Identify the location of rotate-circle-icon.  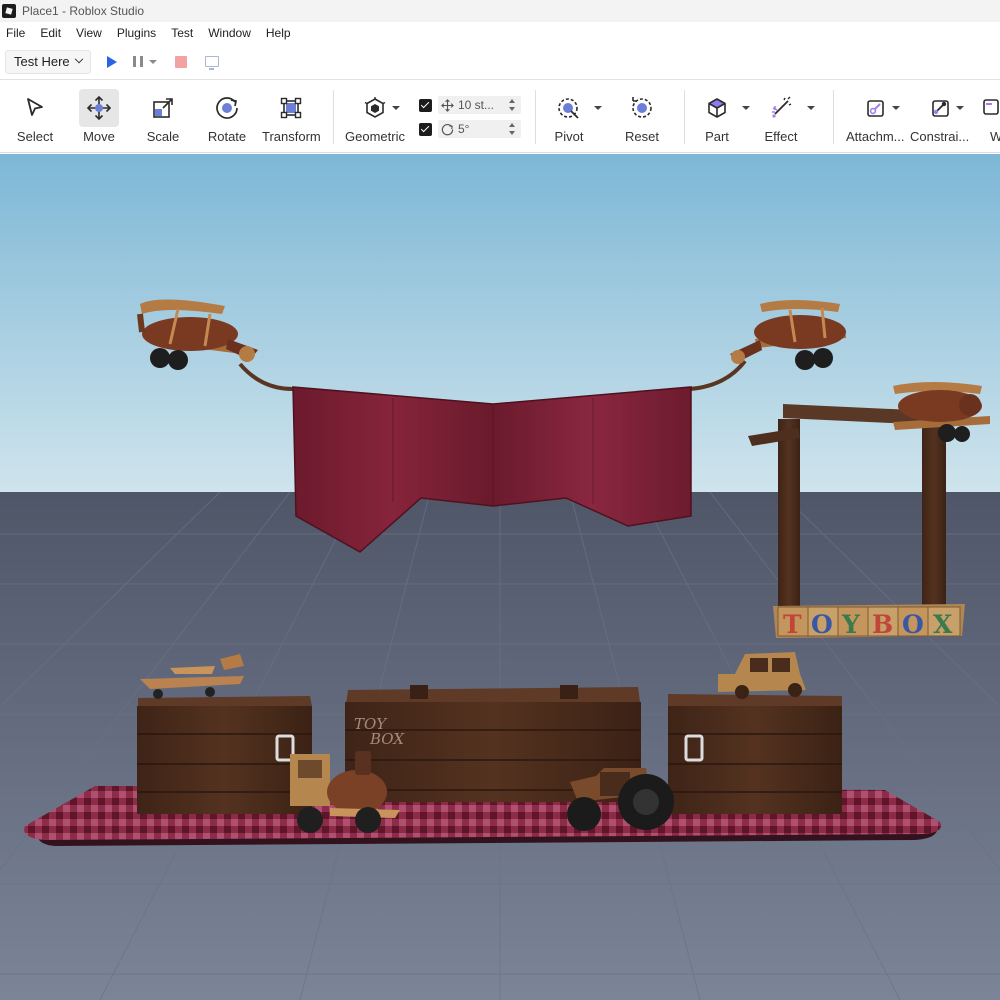
(227, 108).